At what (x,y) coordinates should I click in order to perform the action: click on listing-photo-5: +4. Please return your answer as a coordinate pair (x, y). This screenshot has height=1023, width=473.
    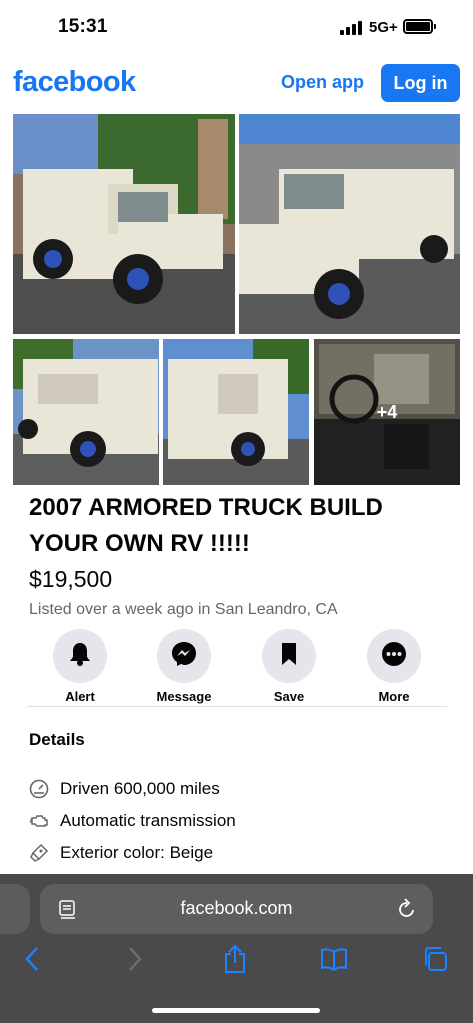
    Looking at the image, I should click on (387, 412).